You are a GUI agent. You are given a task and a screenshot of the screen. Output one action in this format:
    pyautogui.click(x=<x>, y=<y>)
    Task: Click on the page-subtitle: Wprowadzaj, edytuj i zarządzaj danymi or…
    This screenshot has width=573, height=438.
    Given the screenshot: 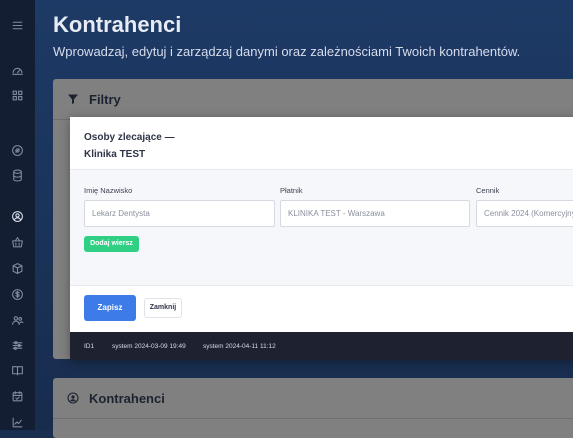 What is the action you would take?
    pyautogui.click(x=287, y=51)
    